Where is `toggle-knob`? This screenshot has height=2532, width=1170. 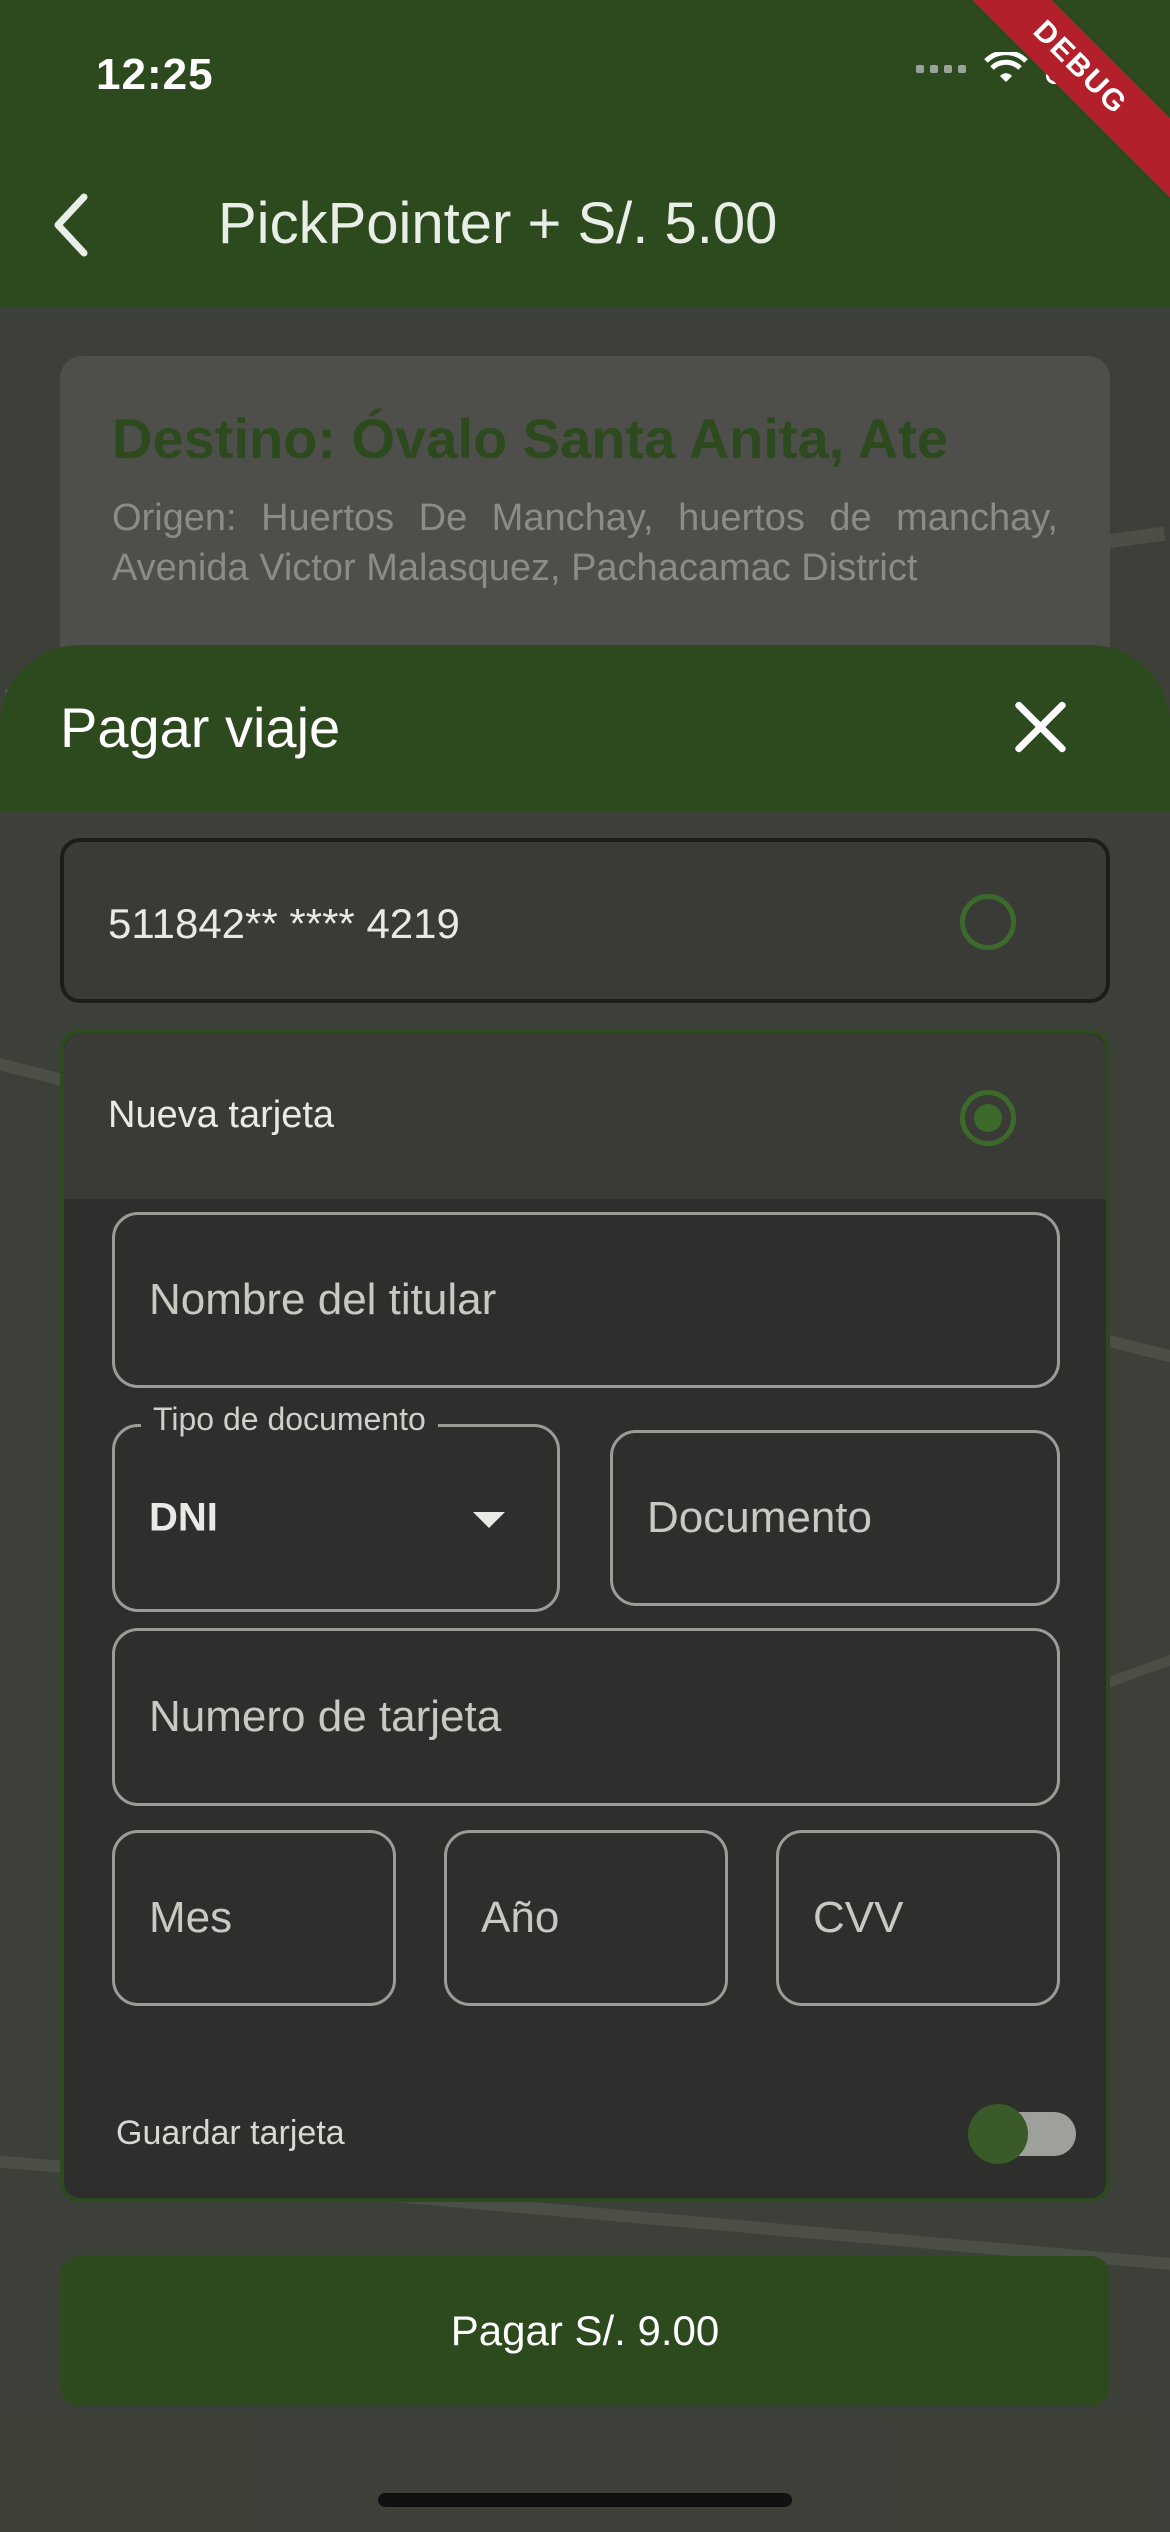
toggle-knob is located at coordinates (998, 2134).